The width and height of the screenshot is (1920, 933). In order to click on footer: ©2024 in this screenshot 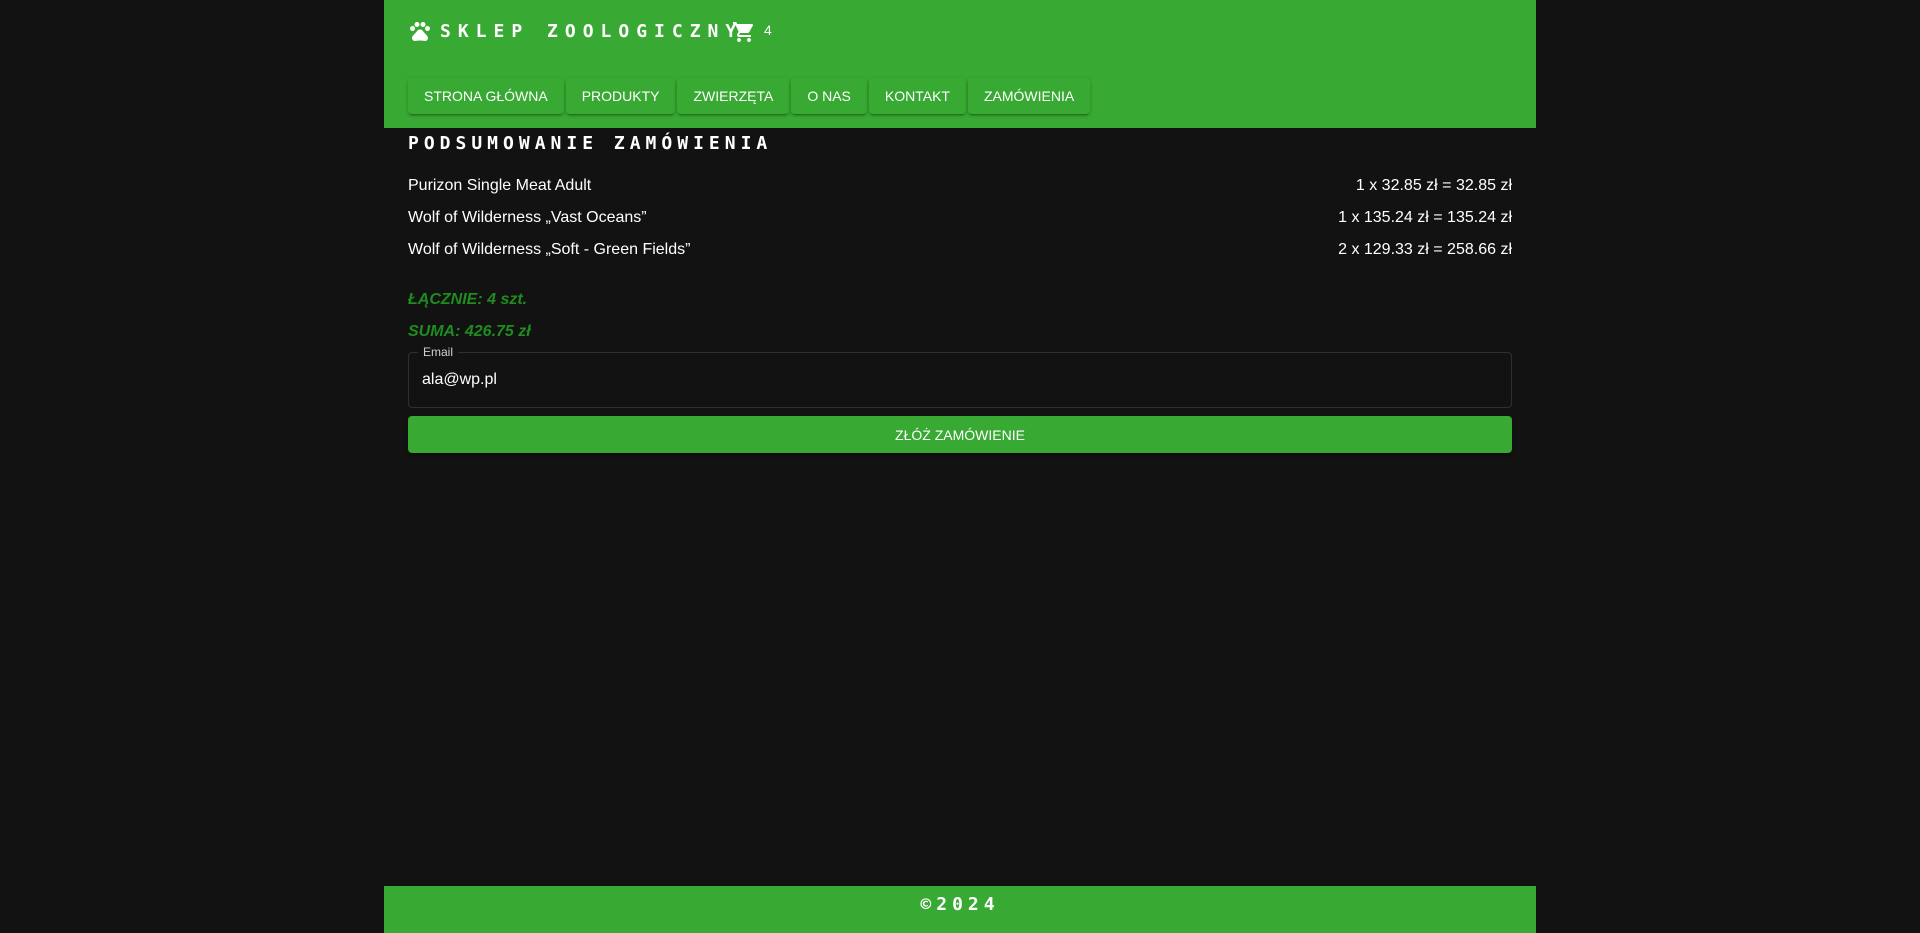, I will do `click(960, 909)`.